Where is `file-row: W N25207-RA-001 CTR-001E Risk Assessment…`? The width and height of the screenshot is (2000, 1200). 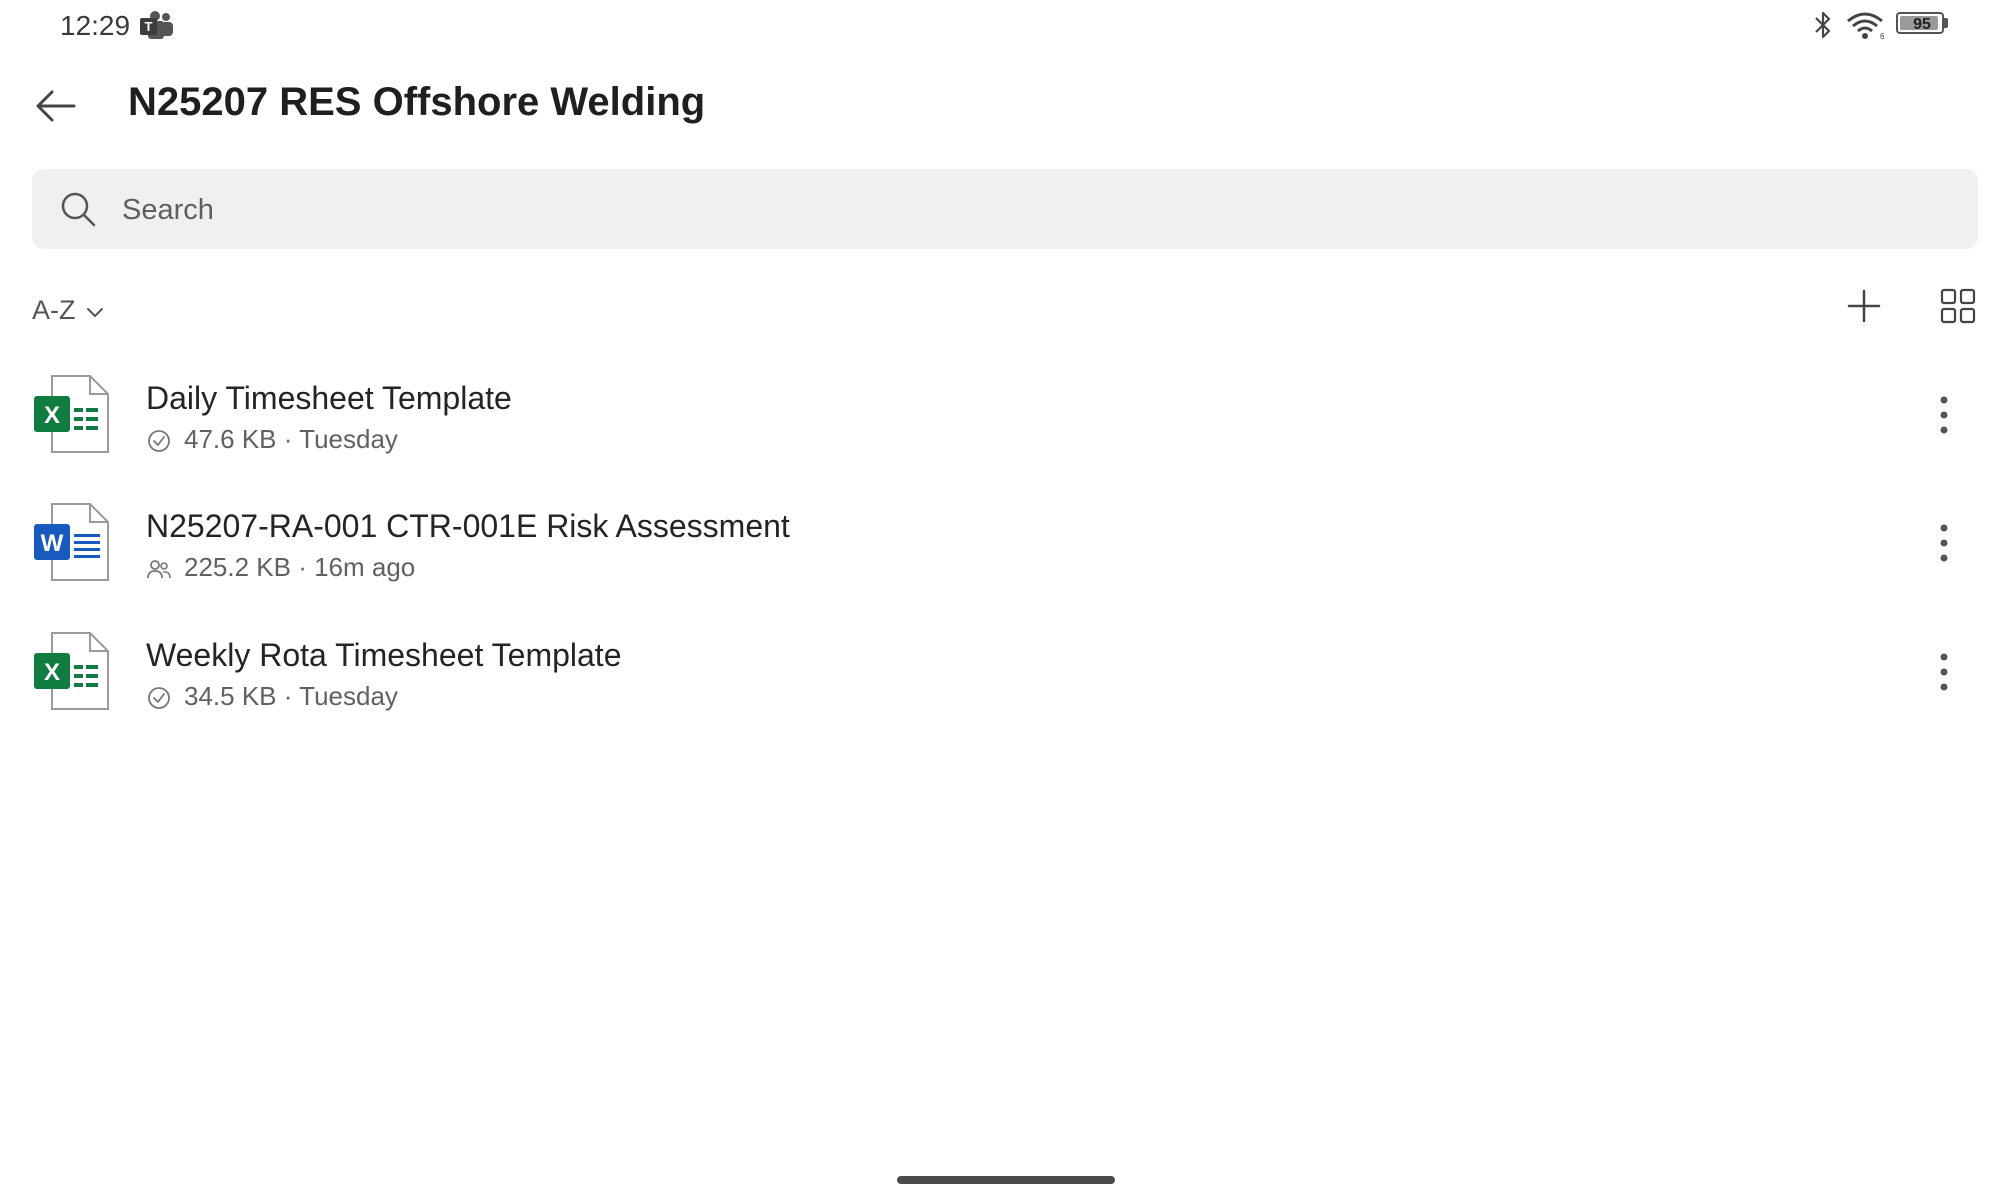
file-row: W N25207-RA-001 CTR-001E Risk Assessment… is located at coordinates (1000, 560).